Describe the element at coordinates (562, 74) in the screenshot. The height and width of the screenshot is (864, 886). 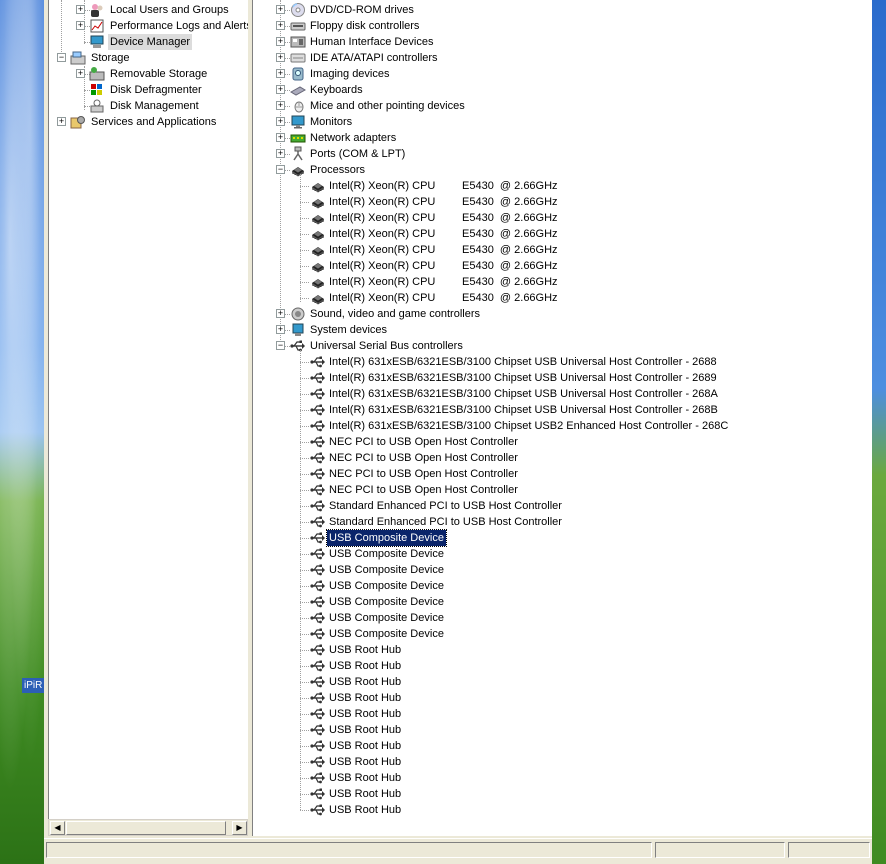
I see `device-category-imaging-devices: + Imaging devices` at that location.